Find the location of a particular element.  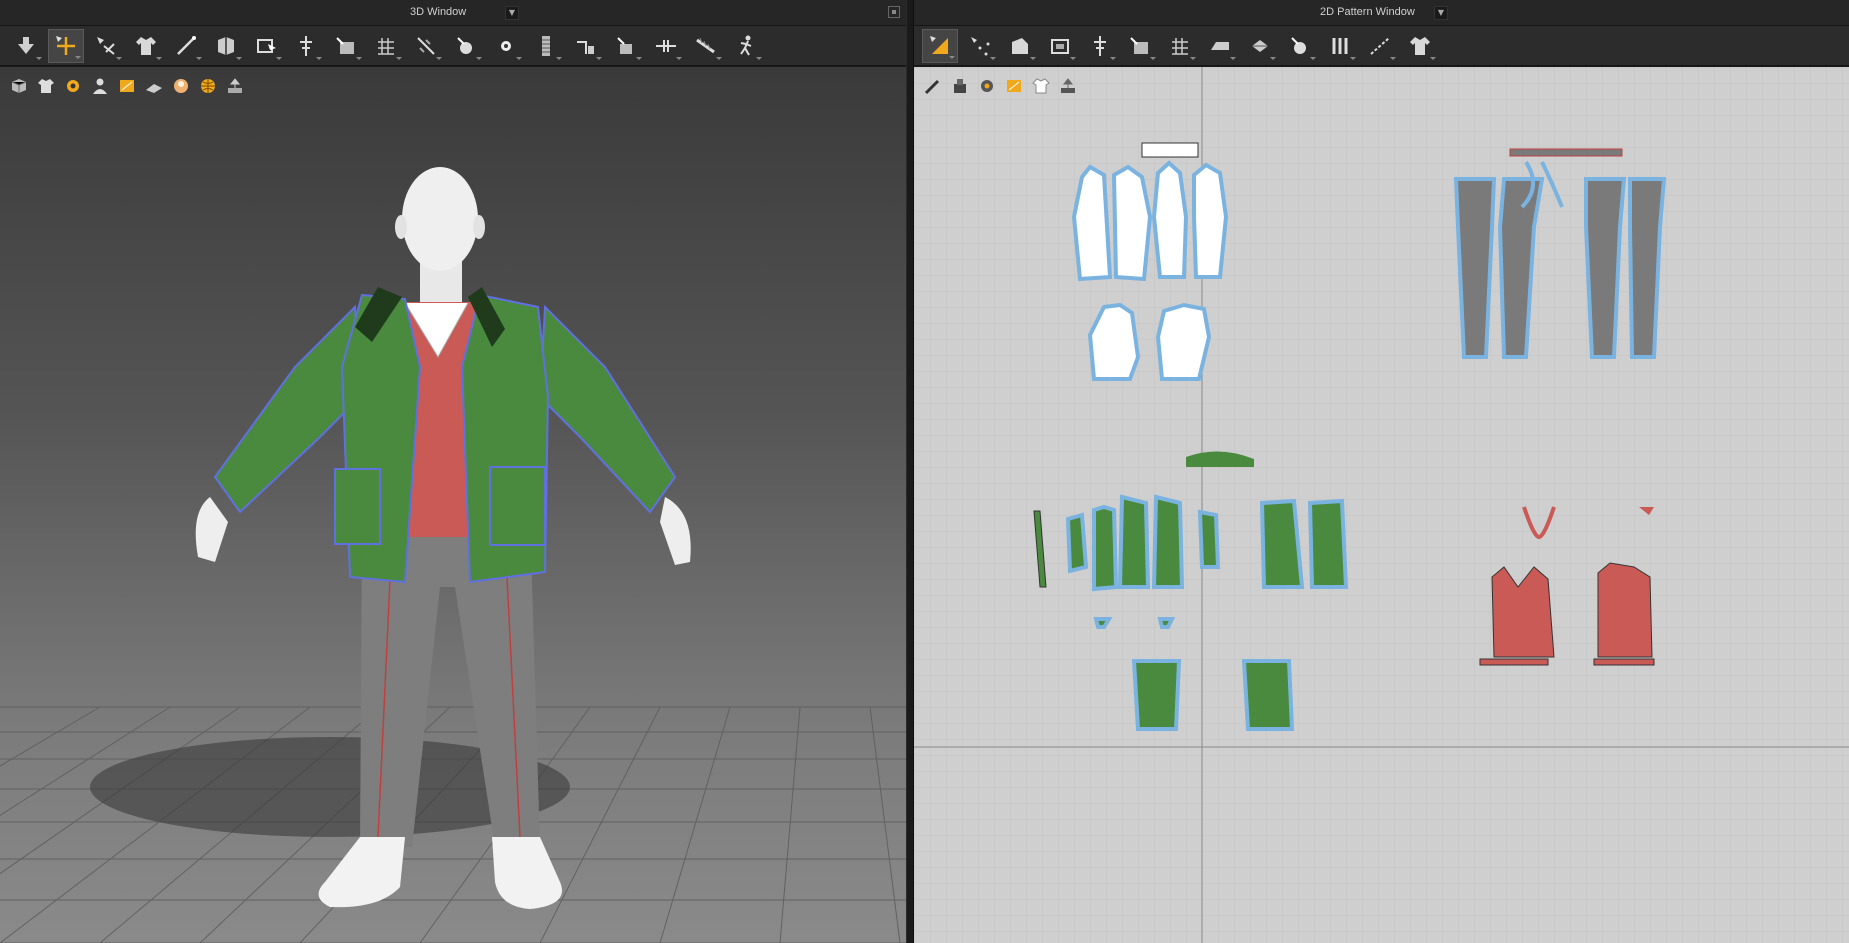

right-shoe is located at coordinates (527, 873).